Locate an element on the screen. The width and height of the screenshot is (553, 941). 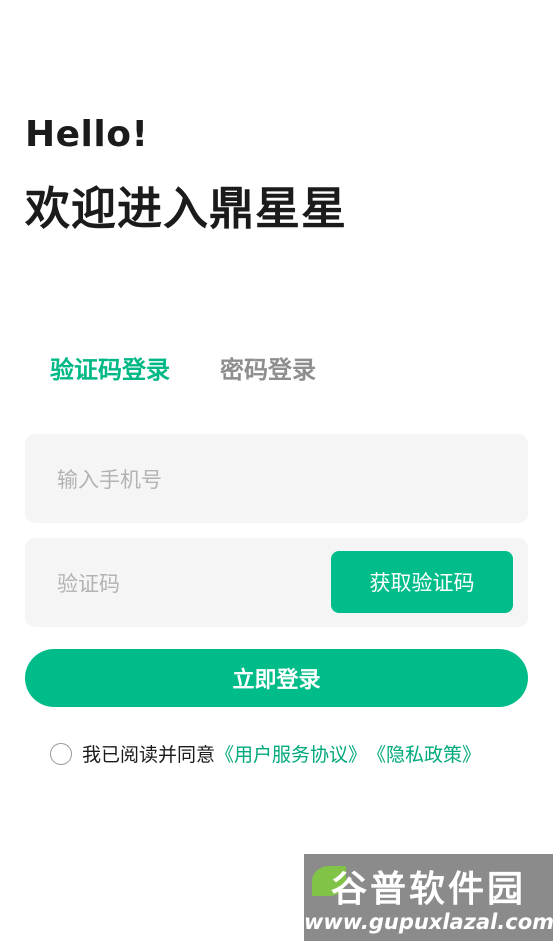
watermark-url: www.gupuxlazal.com is located at coordinates (428, 922).